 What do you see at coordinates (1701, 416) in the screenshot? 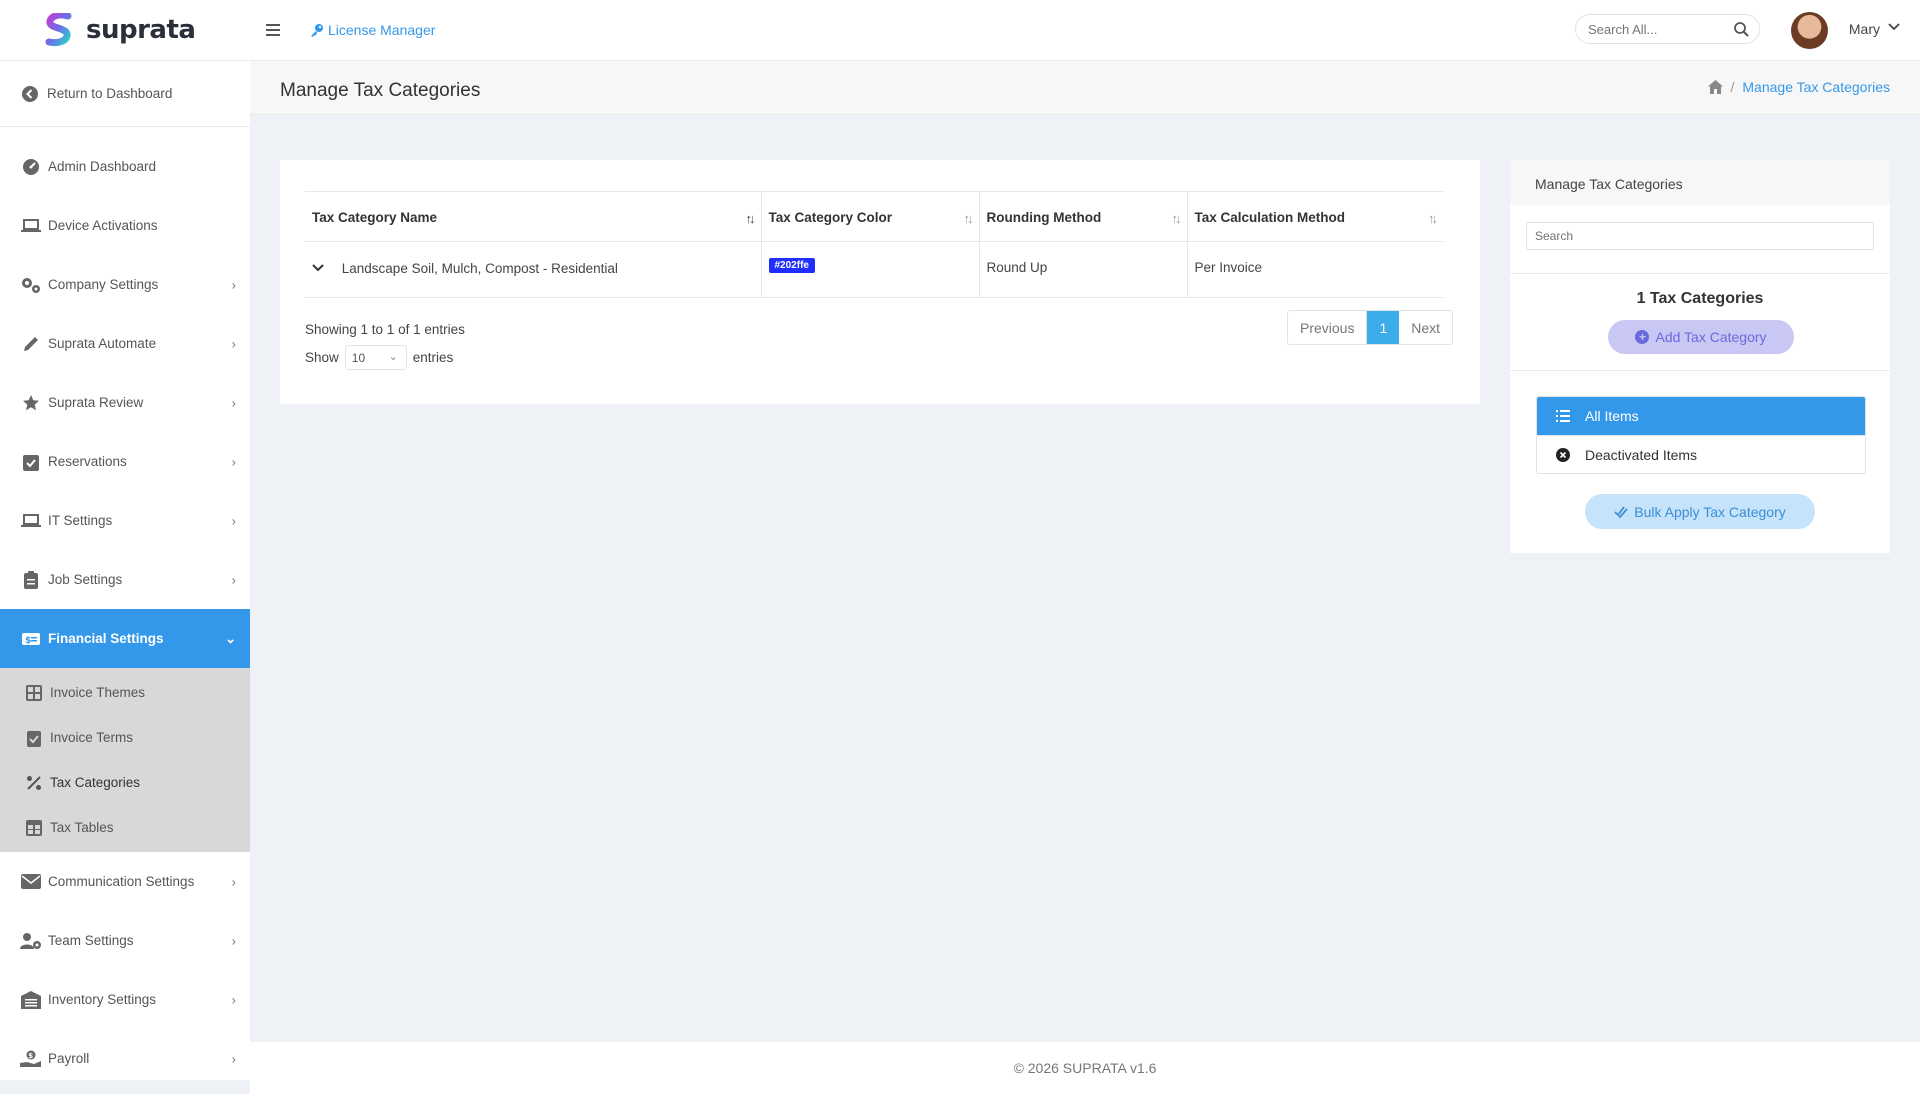
I see `filter-all-items: All Items` at bounding box center [1701, 416].